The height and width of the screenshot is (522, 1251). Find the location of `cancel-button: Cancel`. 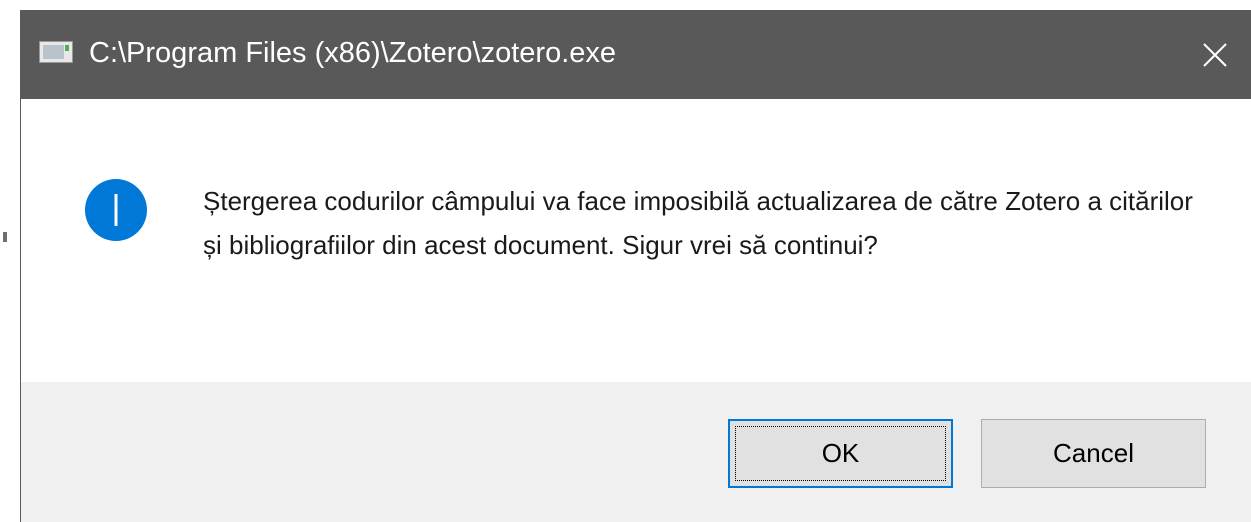

cancel-button: Cancel is located at coordinates (1093, 453).